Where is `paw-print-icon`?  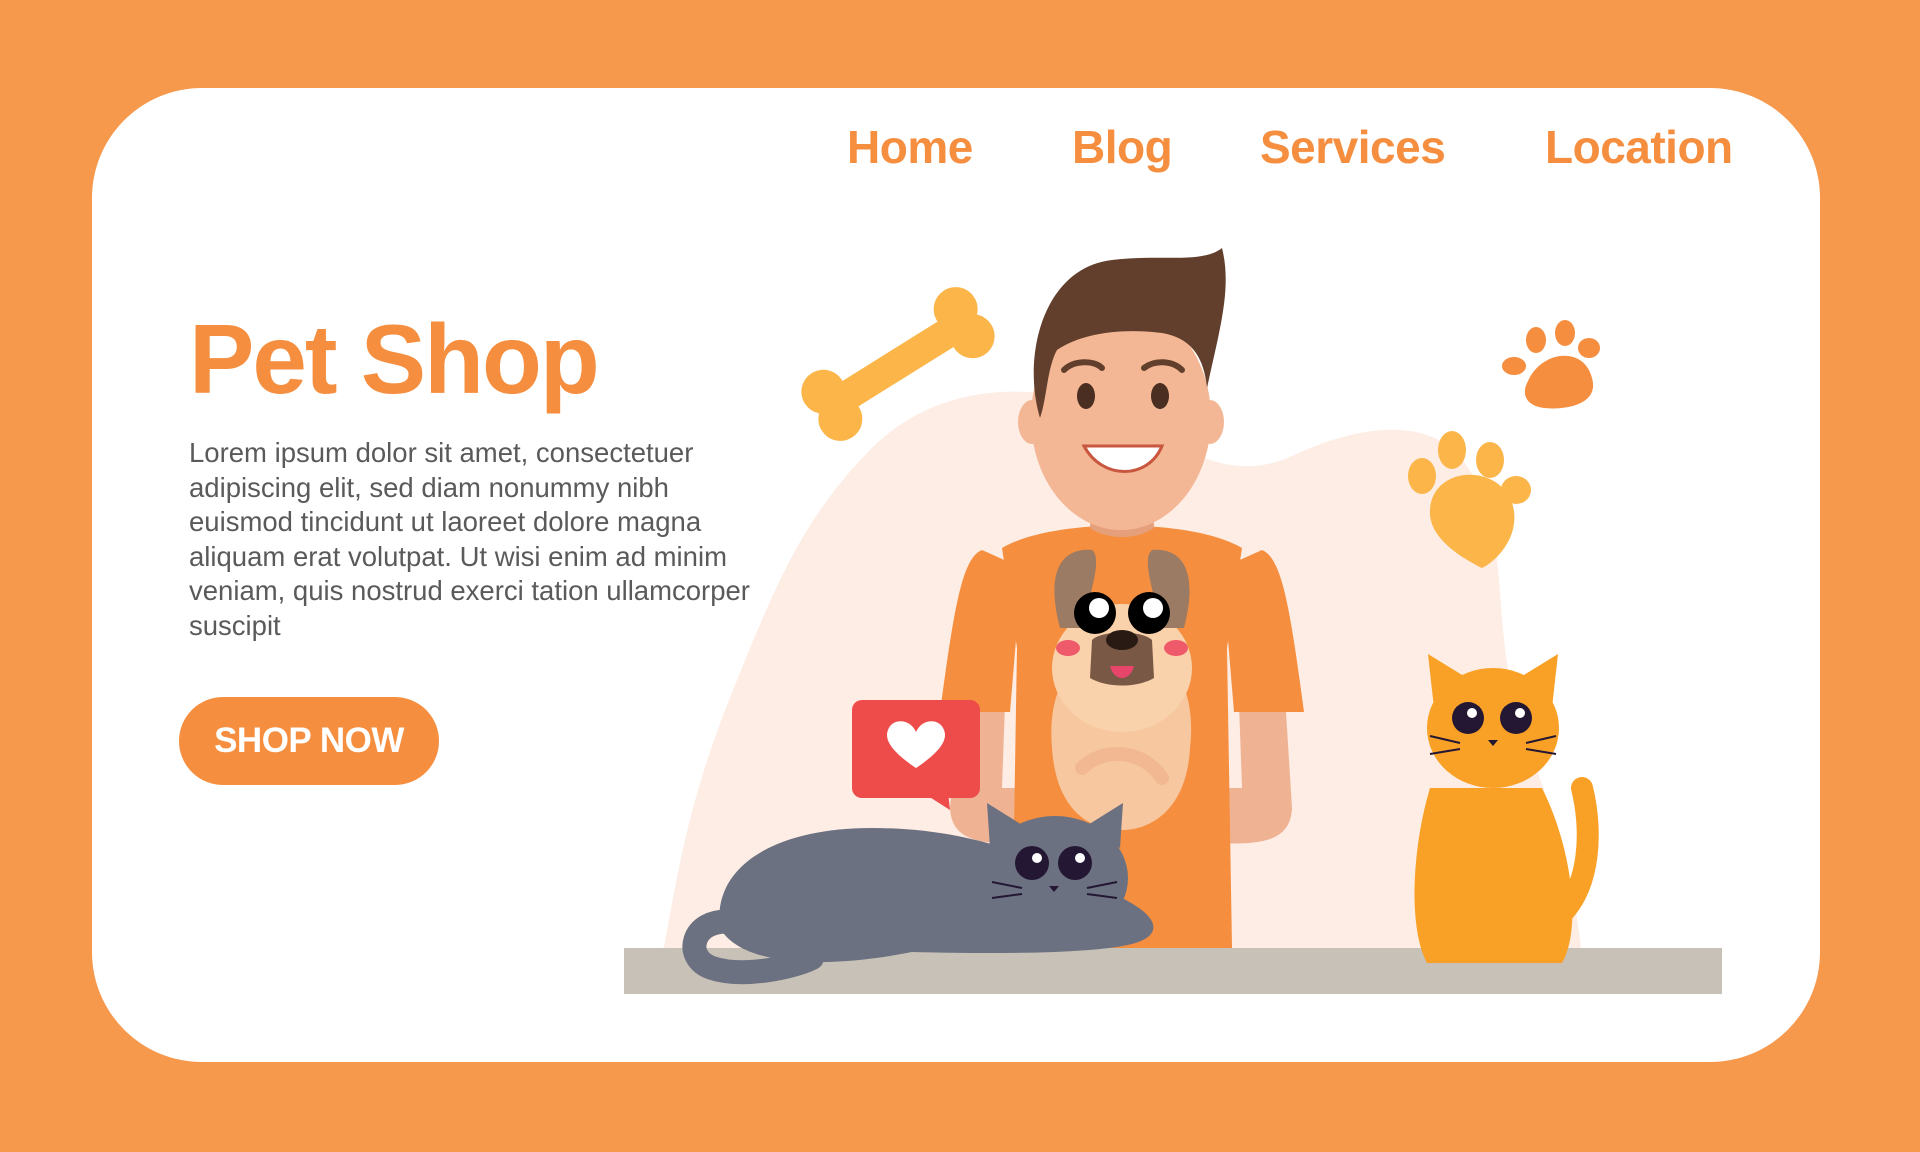
paw-print-icon is located at coordinates (1551, 364).